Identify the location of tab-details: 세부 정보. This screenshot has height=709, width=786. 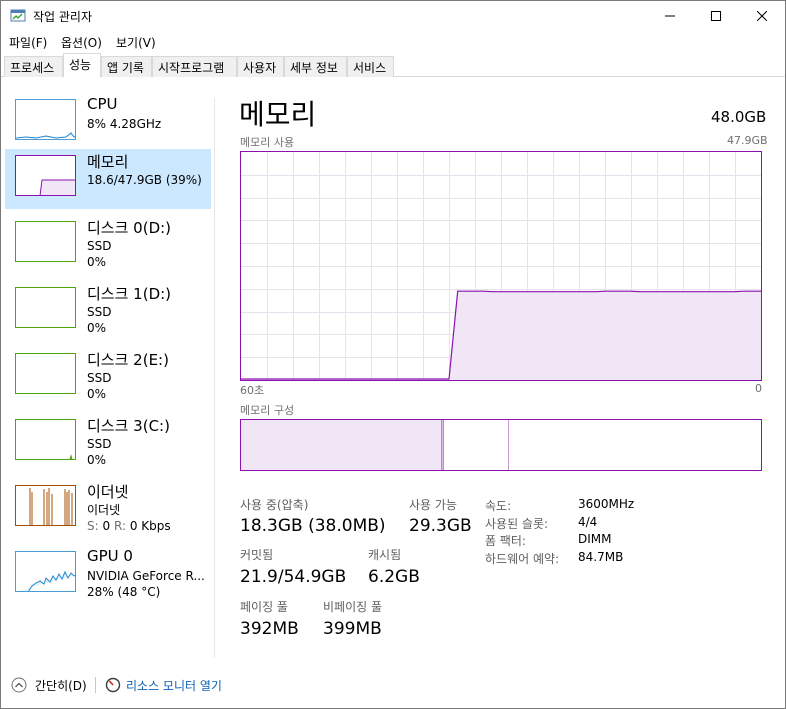
(315, 66).